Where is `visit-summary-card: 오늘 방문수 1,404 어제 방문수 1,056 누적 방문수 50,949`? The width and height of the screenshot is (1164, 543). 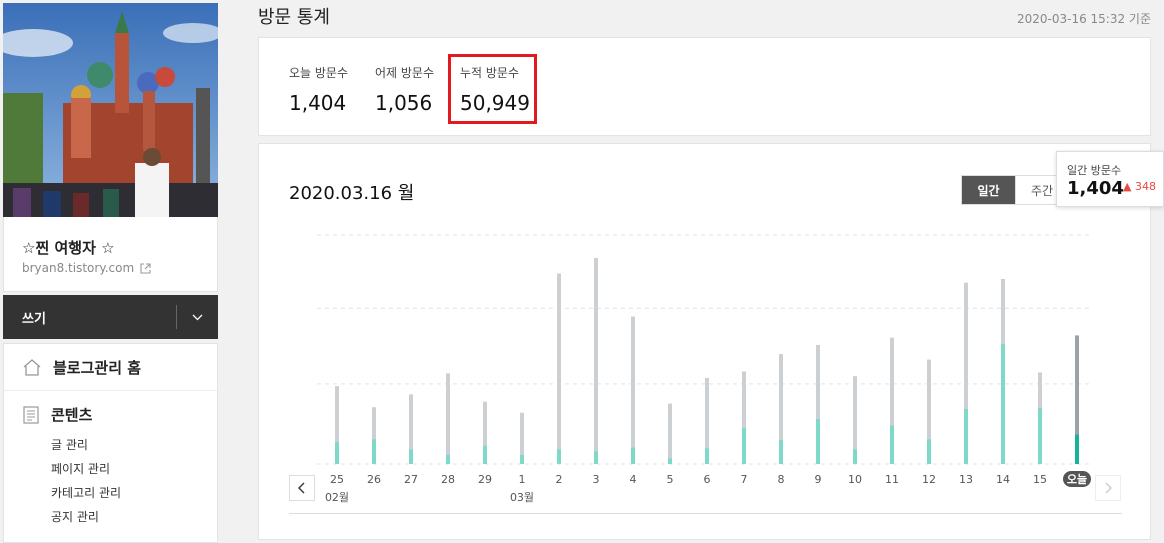 visit-summary-card: 오늘 방문수 1,404 어제 방문수 1,056 누적 방문수 50,949 is located at coordinates (704, 86).